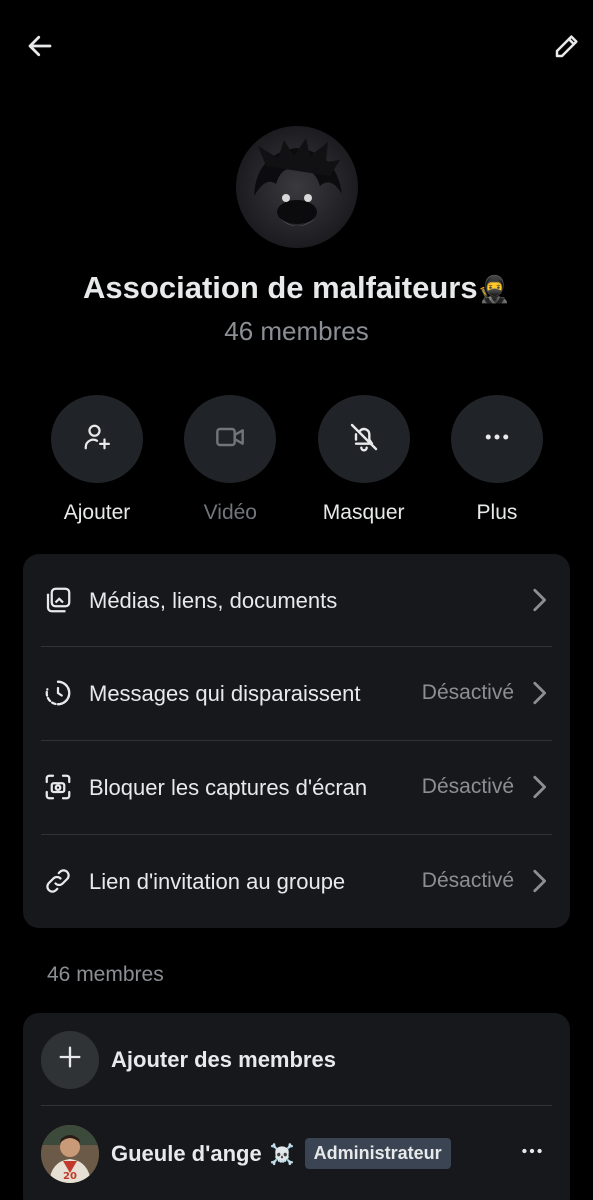  I want to click on add-user-icon, so click(97, 439).